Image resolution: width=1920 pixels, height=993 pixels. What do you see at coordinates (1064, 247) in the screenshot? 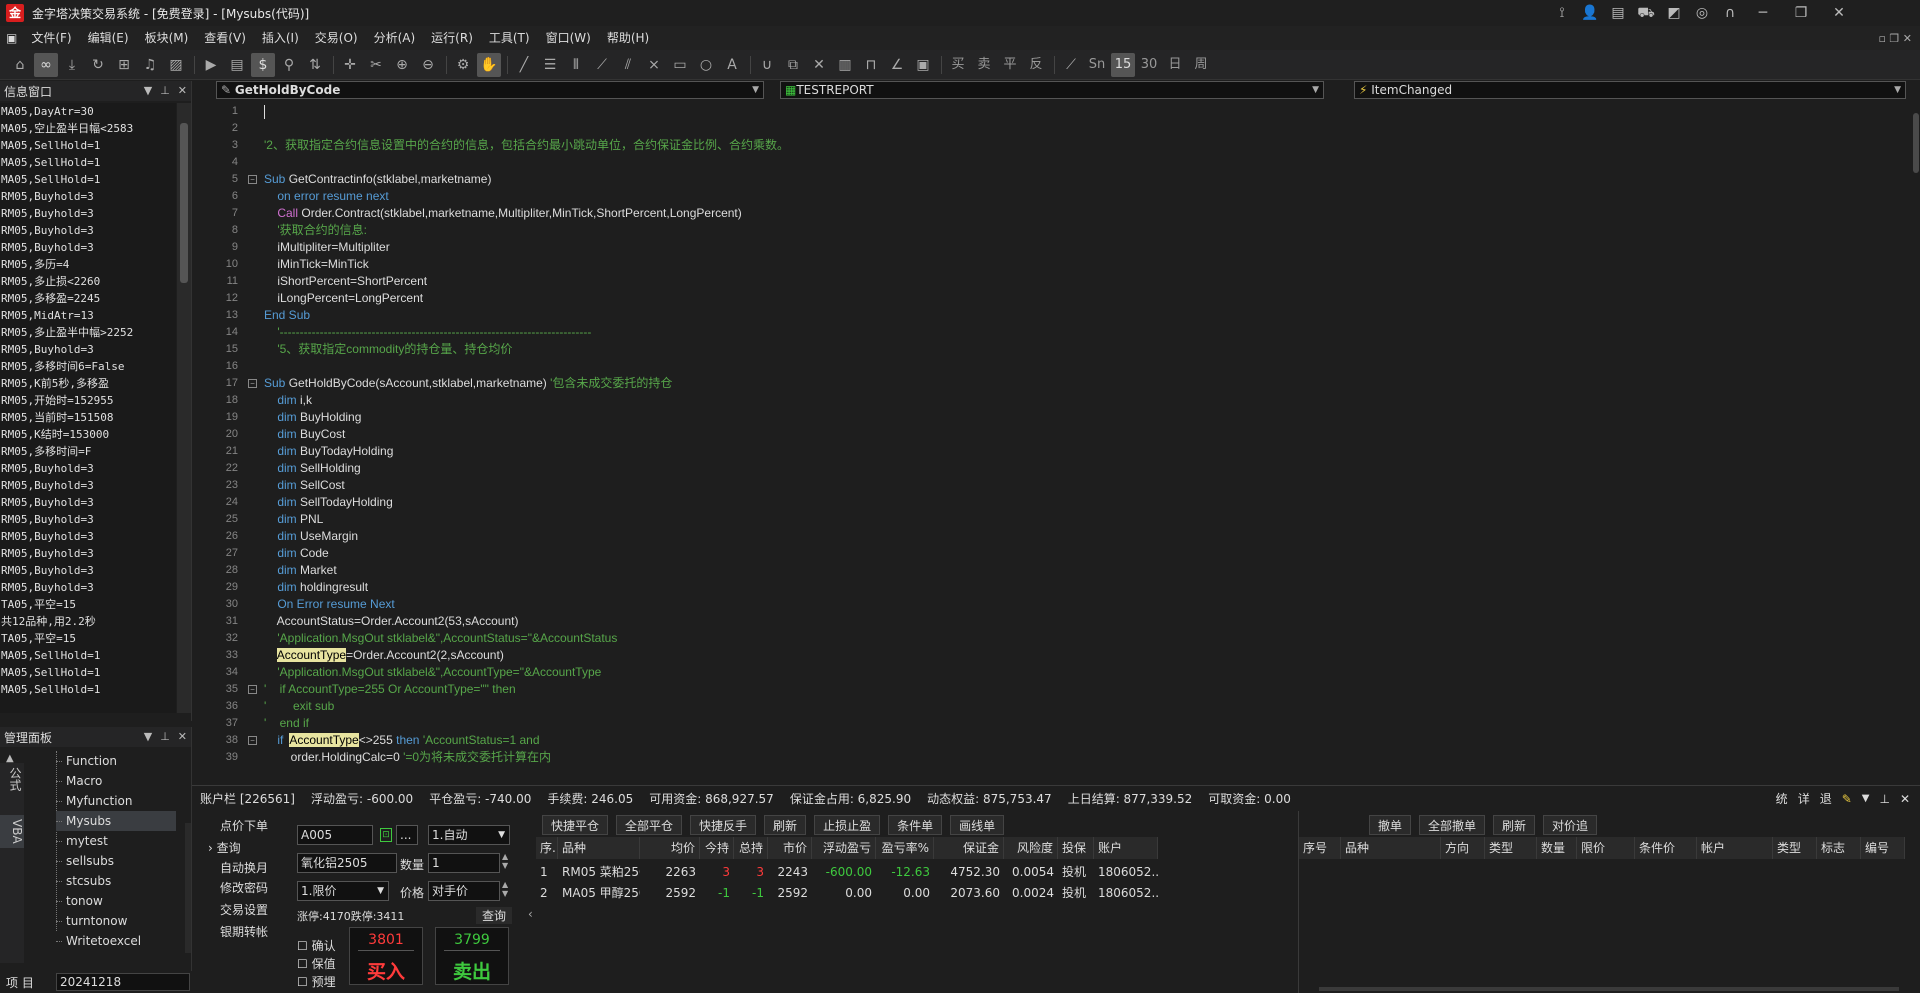
I see `code-line: 9 iMultipliter=Multipliter` at bounding box center [1064, 247].